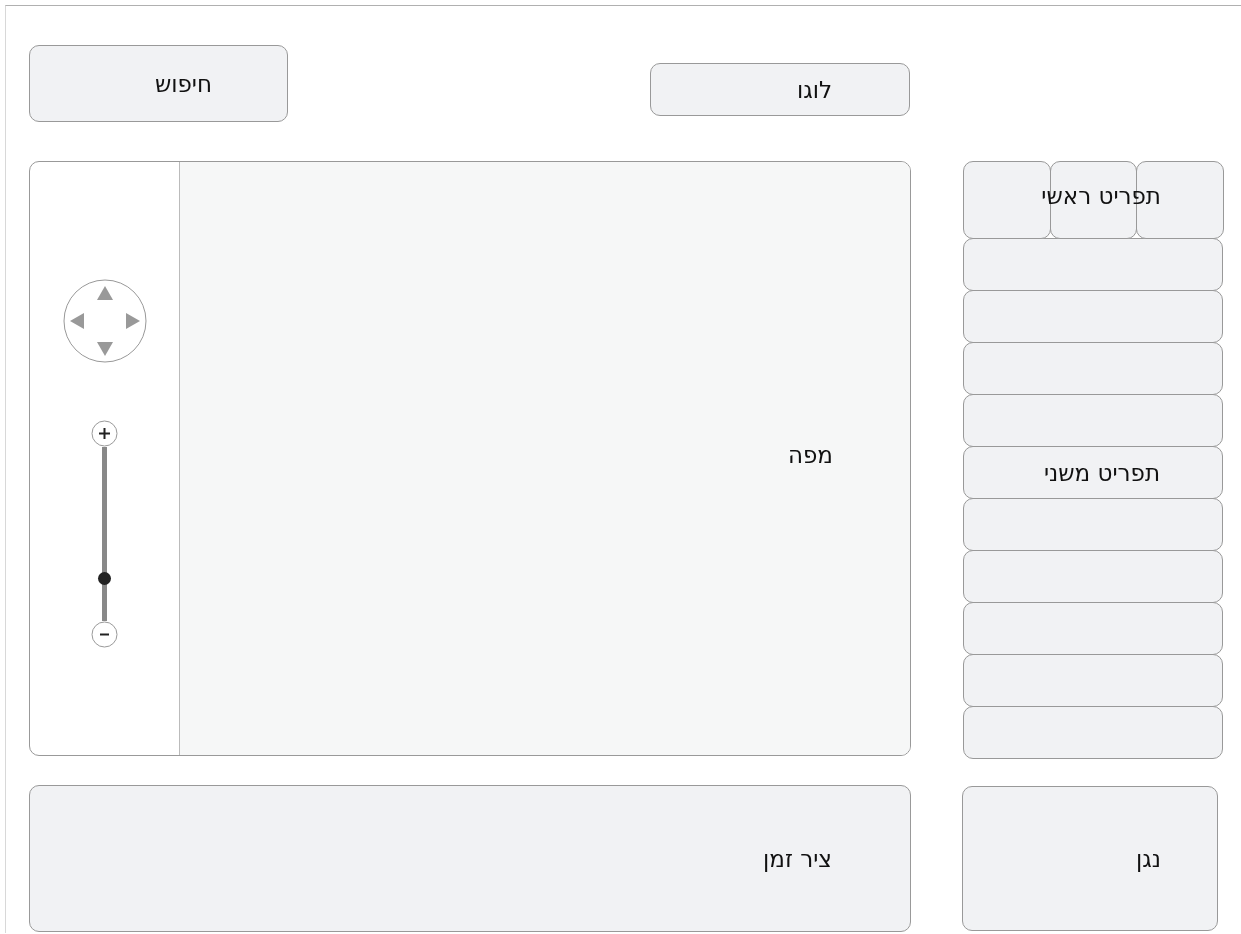 Image resolution: width=1241 pixels, height=934 pixels. Describe the element at coordinates (1148, 858) in the screenshot. I see `player-label: נגן` at that location.